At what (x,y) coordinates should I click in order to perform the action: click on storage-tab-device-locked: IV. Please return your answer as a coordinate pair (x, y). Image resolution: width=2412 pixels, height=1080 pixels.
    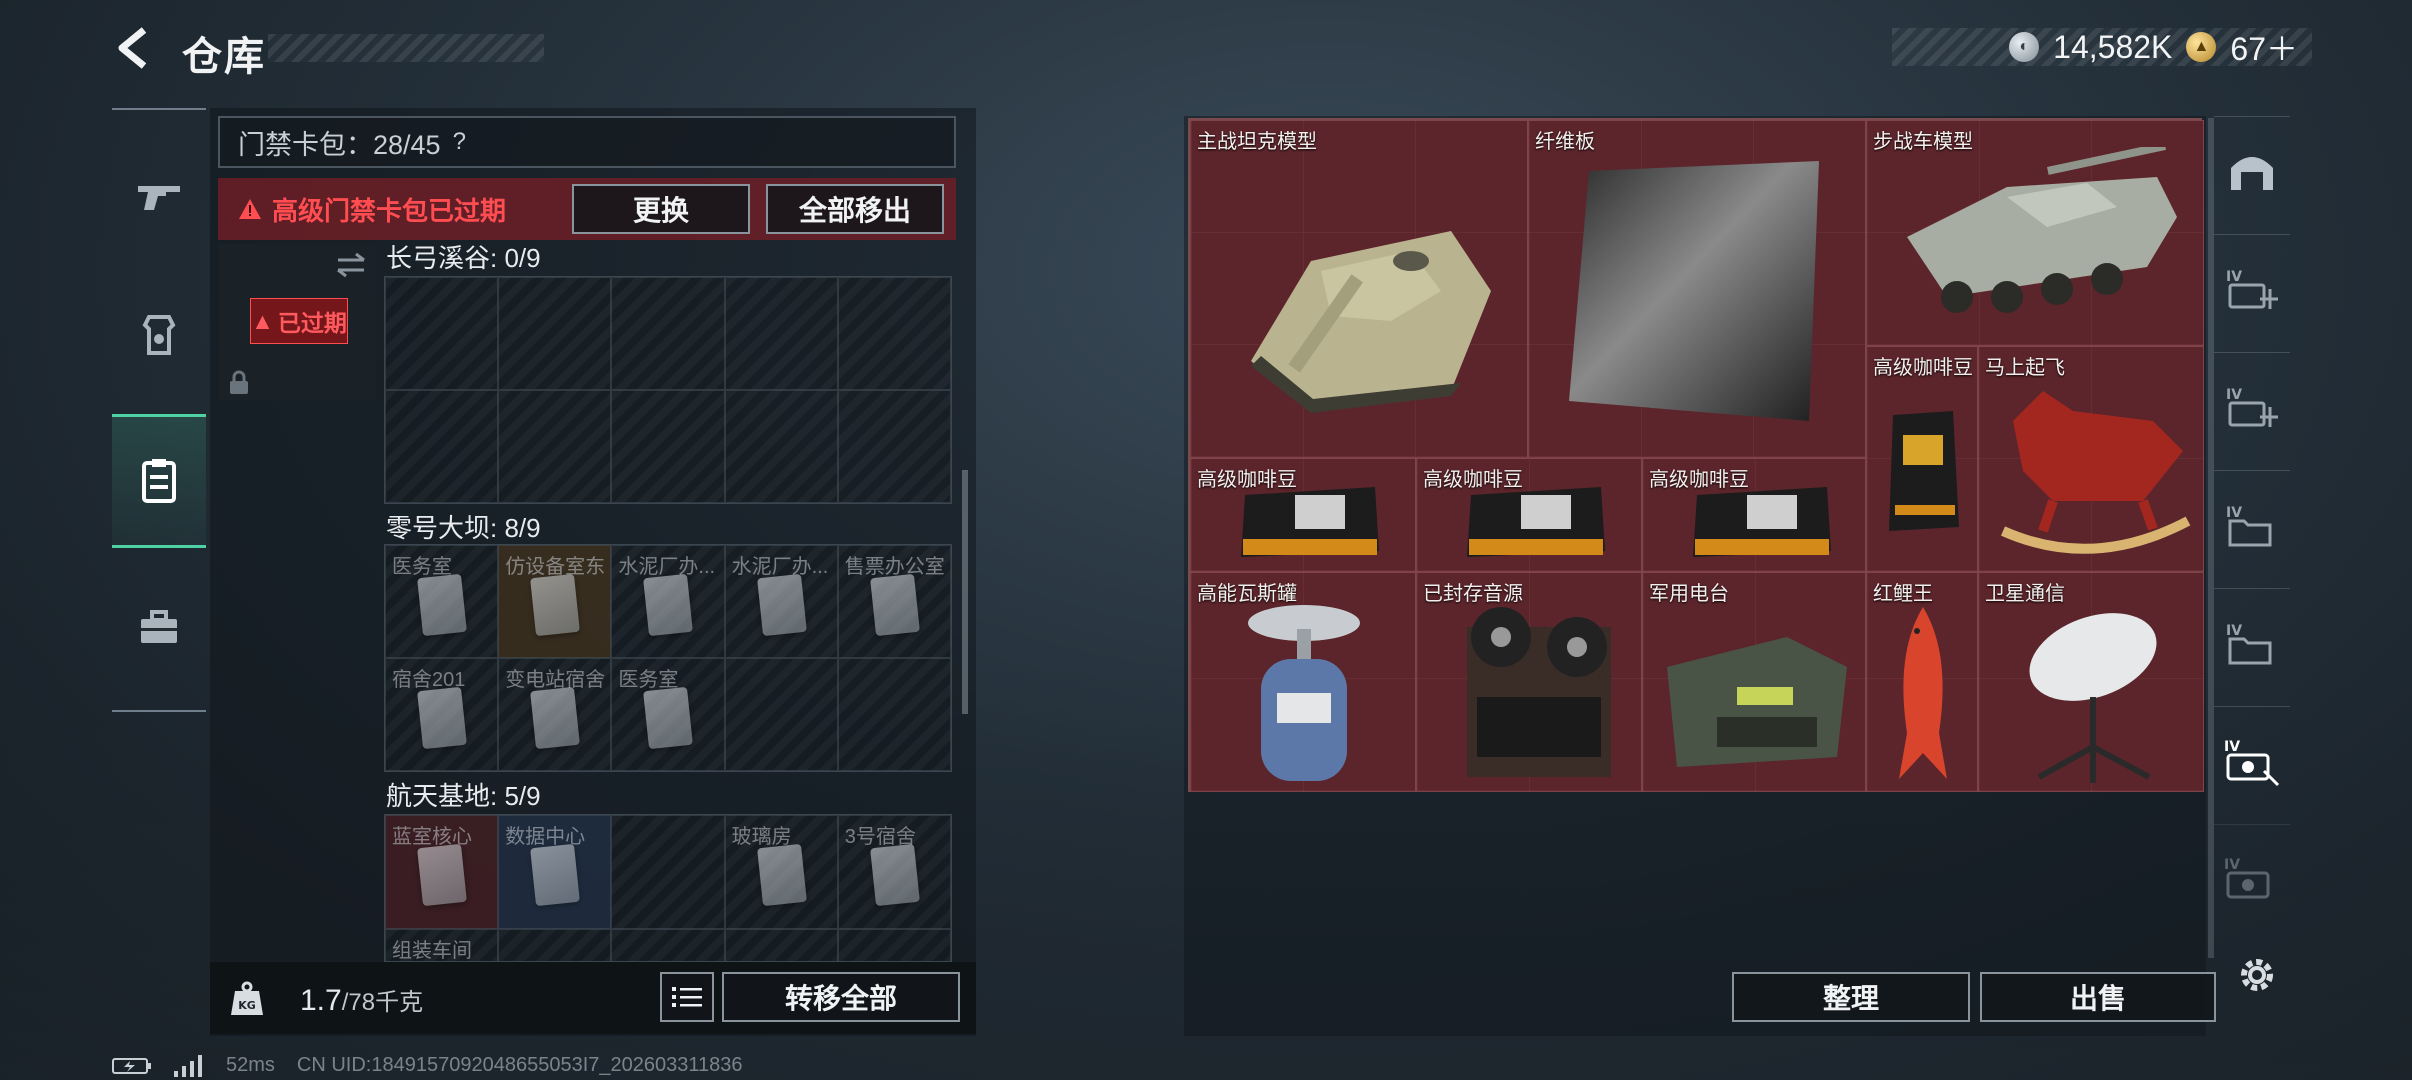
    Looking at the image, I should click on (2252, 879).